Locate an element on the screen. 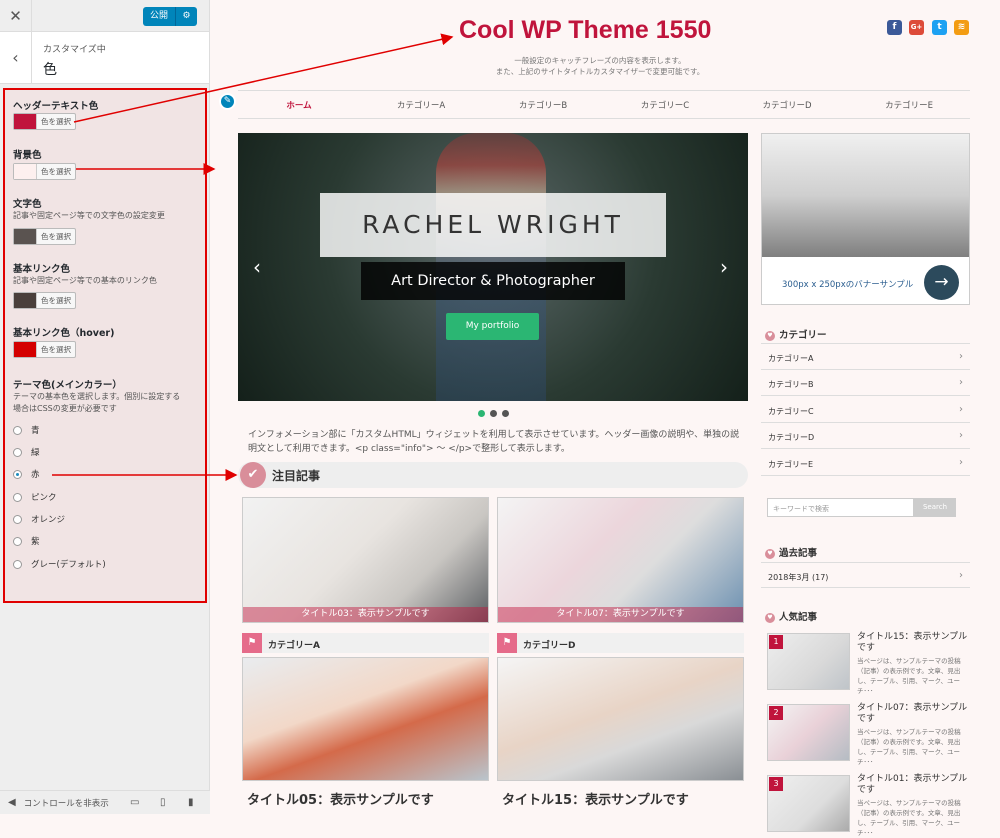  tagline-note: また、上記のサイトタイトルカスタマイザーで変更可能です。 is located at coordinates (600, 71).